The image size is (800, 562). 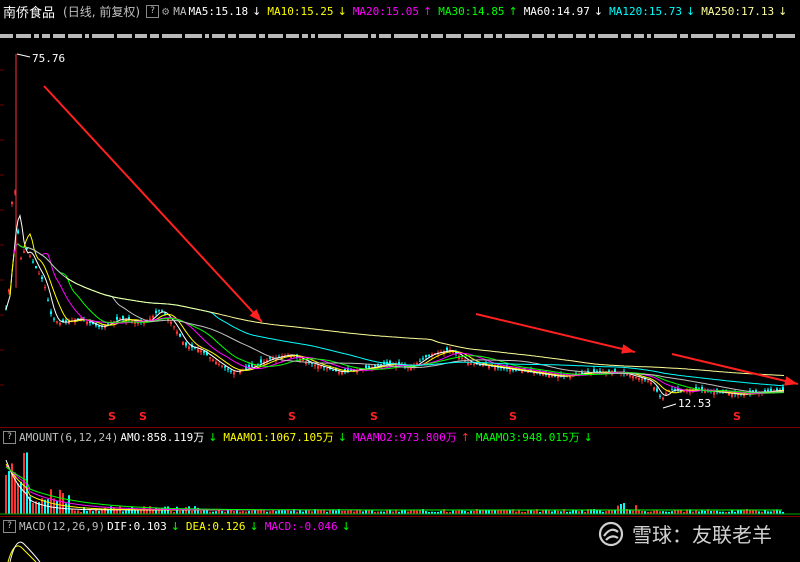 I want to click on amo-line, so click(x=393, y=485).